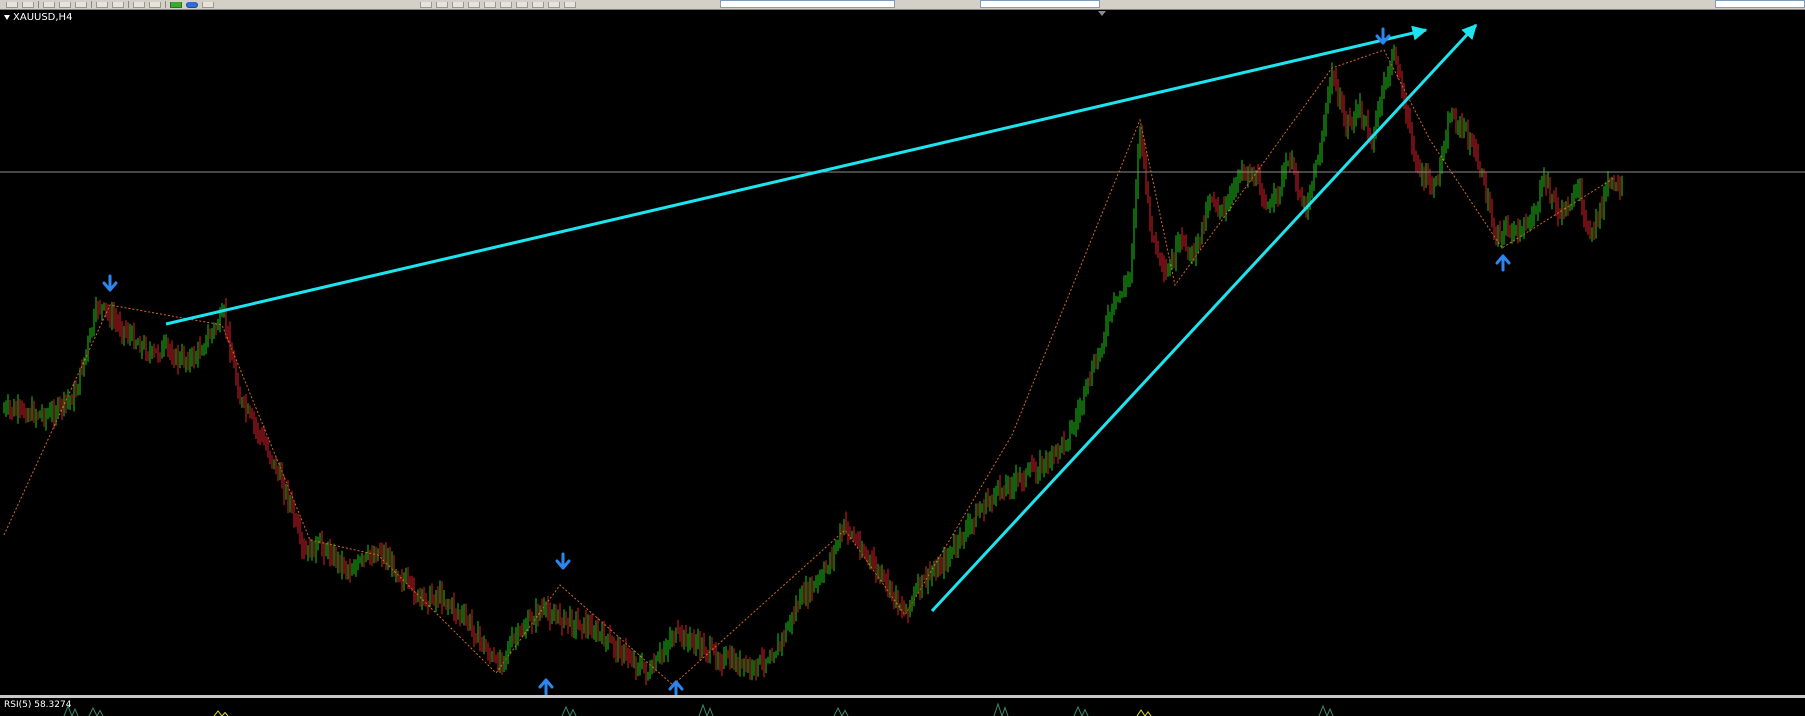 The image size is (1805, 716). Describe the element at coordinates (538, 4) in the screenshot. I see `text-tool-button` at that location.